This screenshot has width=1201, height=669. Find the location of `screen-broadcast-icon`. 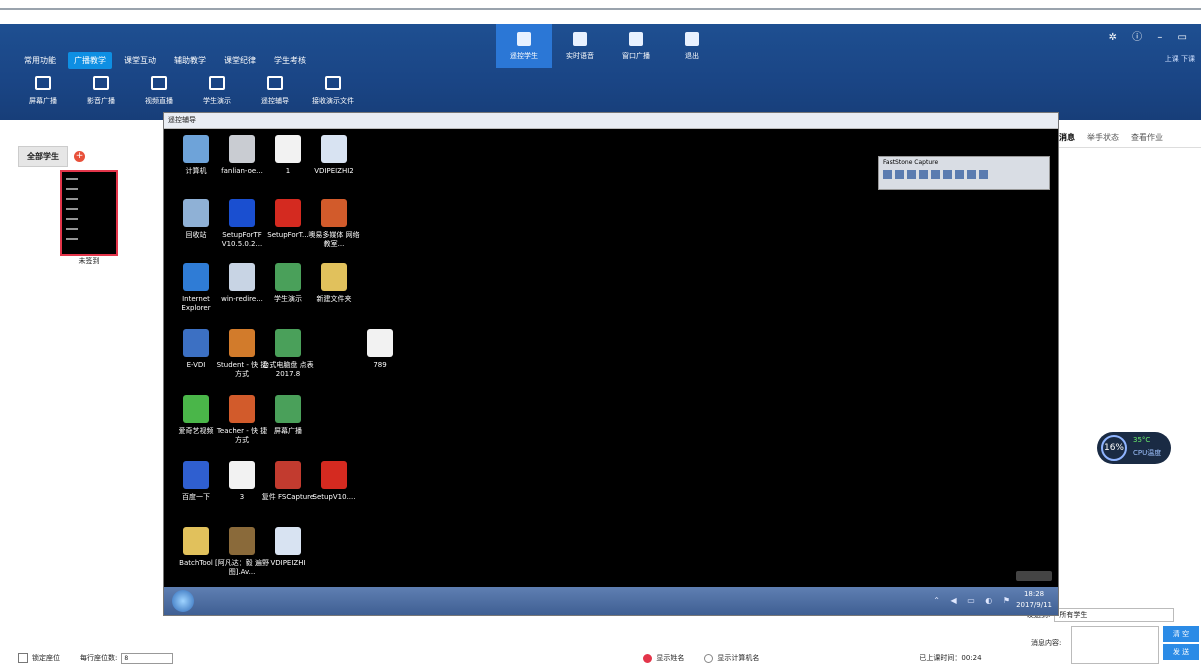

screen-broadcast-icon is located at coordinates (43, 83).